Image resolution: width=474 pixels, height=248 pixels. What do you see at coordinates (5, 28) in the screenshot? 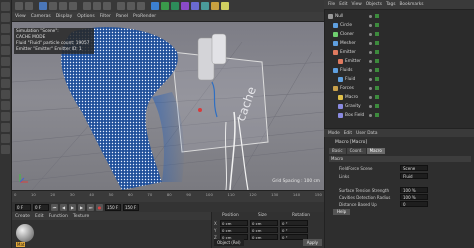
I see `mode-texture-icon` at bounding box center [5, 28].